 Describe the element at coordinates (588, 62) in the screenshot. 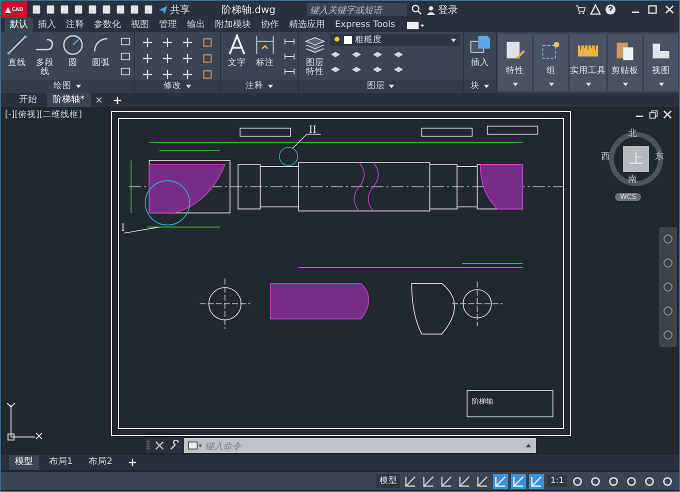

I see `collapsed-panel-button: 实用工具` at that location.